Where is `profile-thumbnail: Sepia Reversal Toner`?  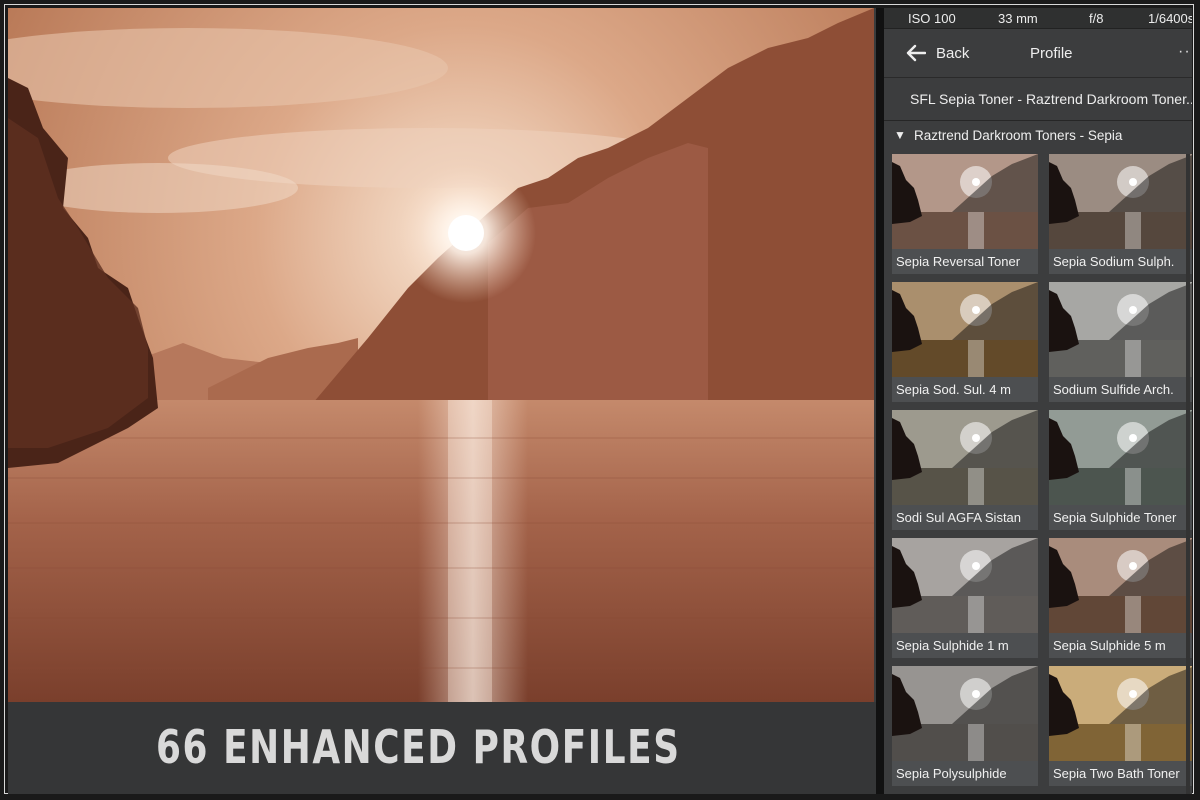 profile-thumbnail: Sepia Reversal Toner is located at coordinates (965, 214).